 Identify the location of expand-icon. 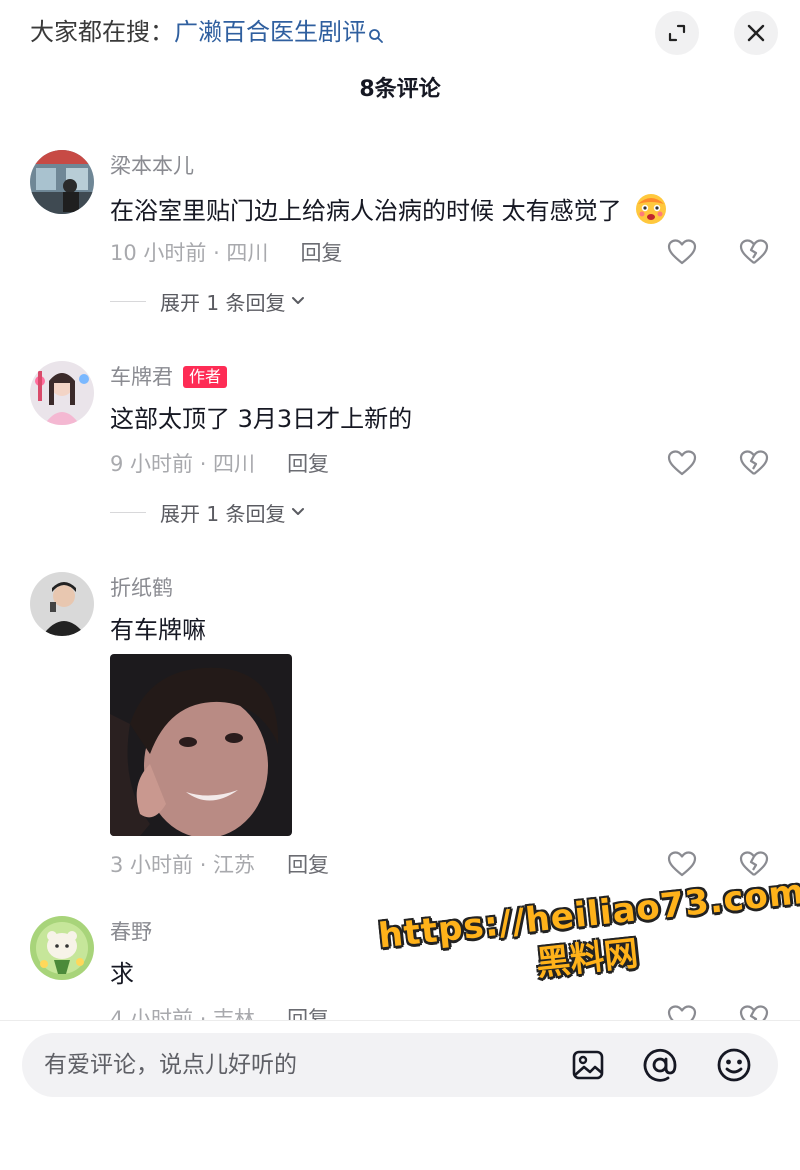
(677, 33).